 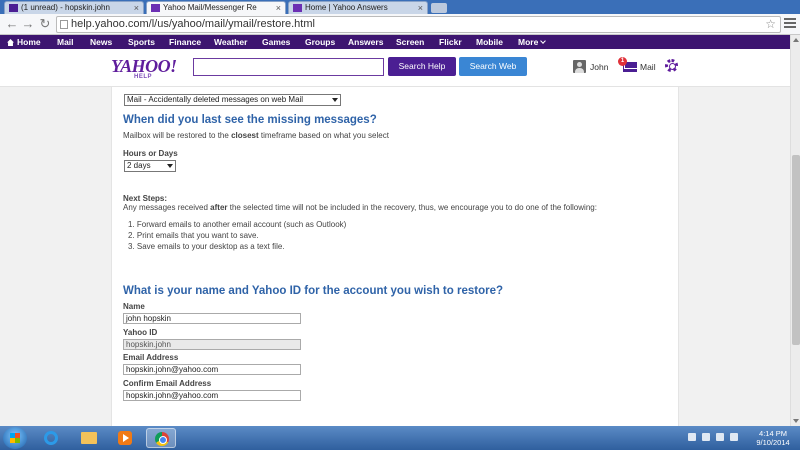 What do you see at coordinates (622, 61) in the screenshot?
I see `mail-unread-badge: 1` at bounding box center [622, 61].